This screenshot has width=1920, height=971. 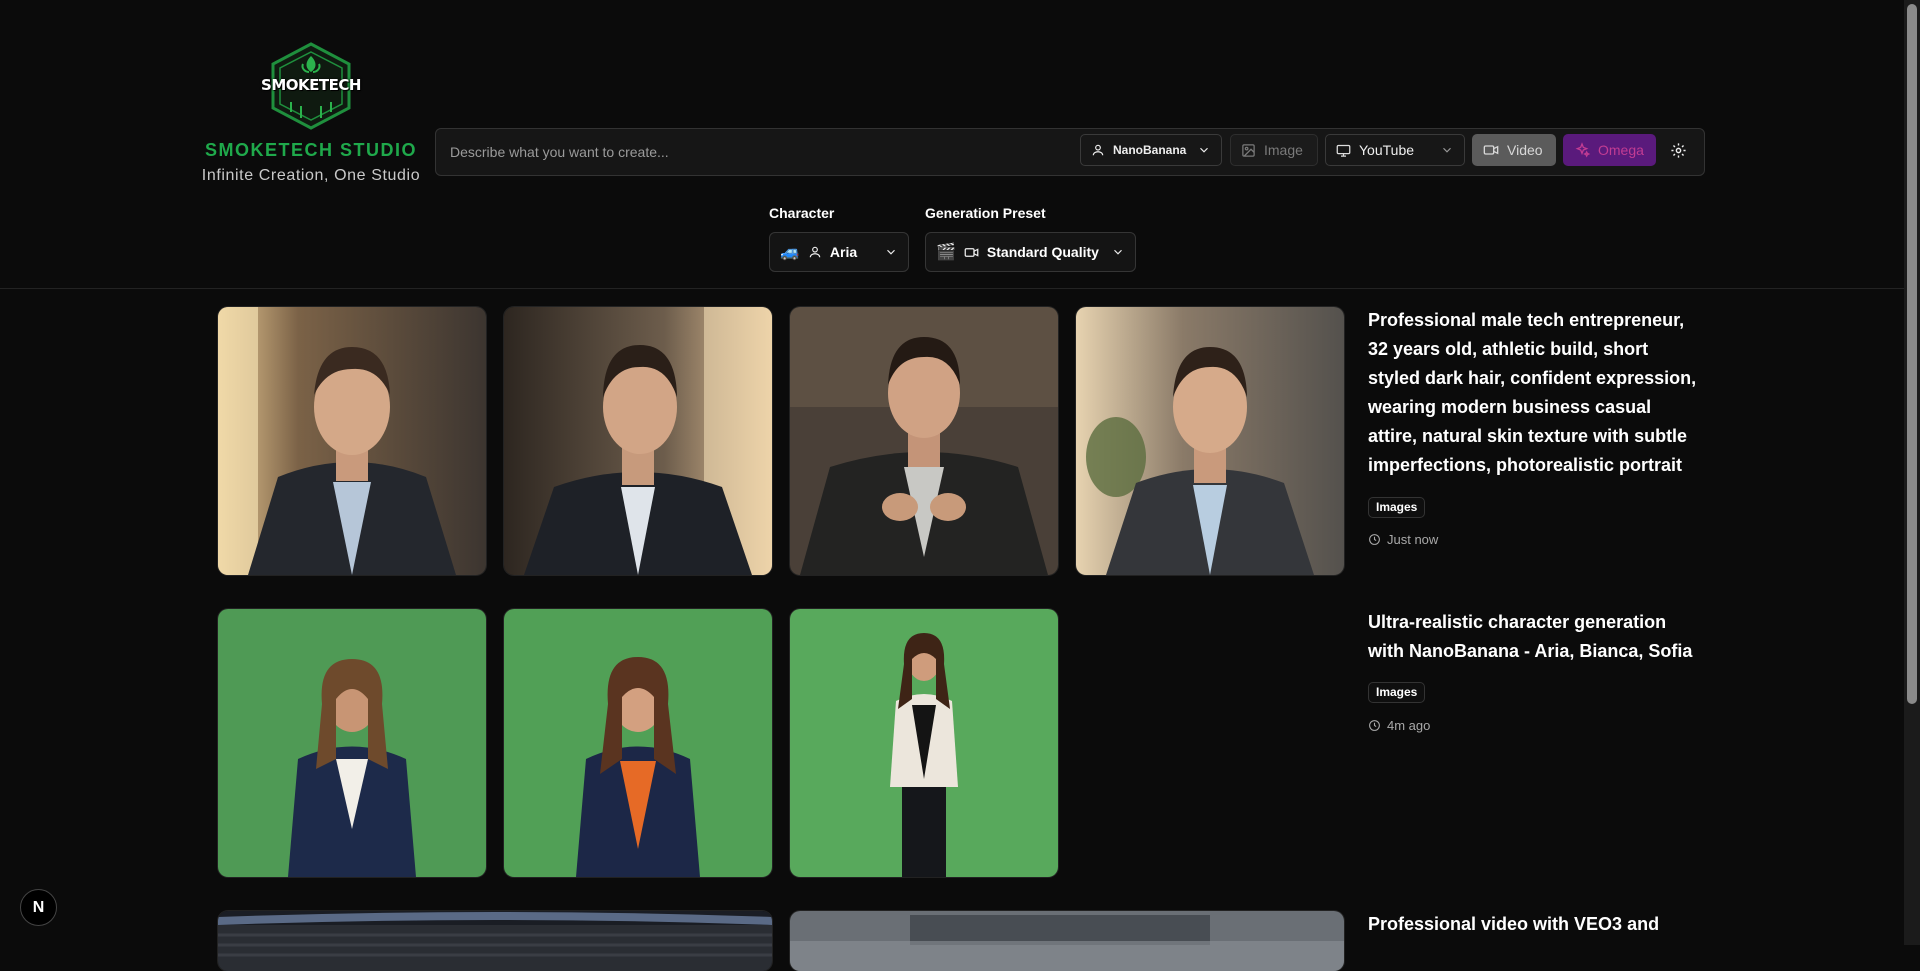 I want to click on image-icon, so click(x=1248, y=150).